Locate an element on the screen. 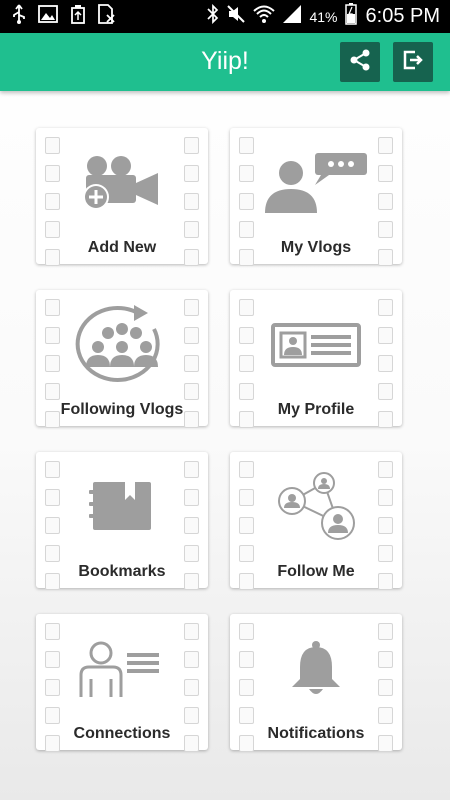  bookmark-book-icon is located at coordinates (122, 507).